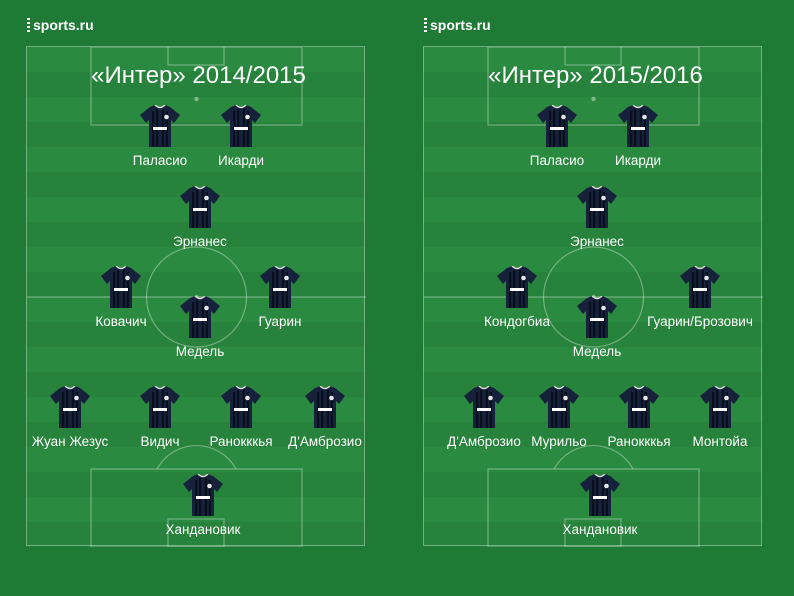 The height and width of the screenshot is (596, 794). I want to click on player-mid-right: Гуарин, so click(280, 297).